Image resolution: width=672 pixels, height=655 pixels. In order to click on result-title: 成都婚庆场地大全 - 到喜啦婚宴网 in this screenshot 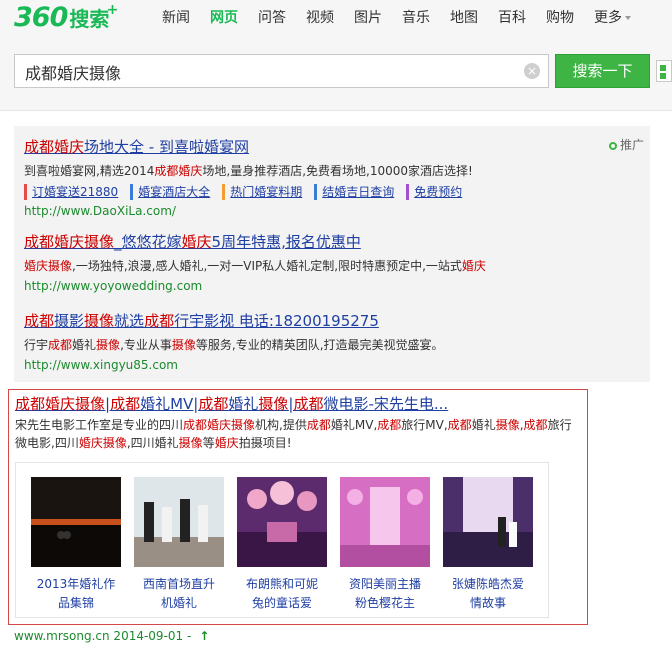, I will do `click(249, 147)`.